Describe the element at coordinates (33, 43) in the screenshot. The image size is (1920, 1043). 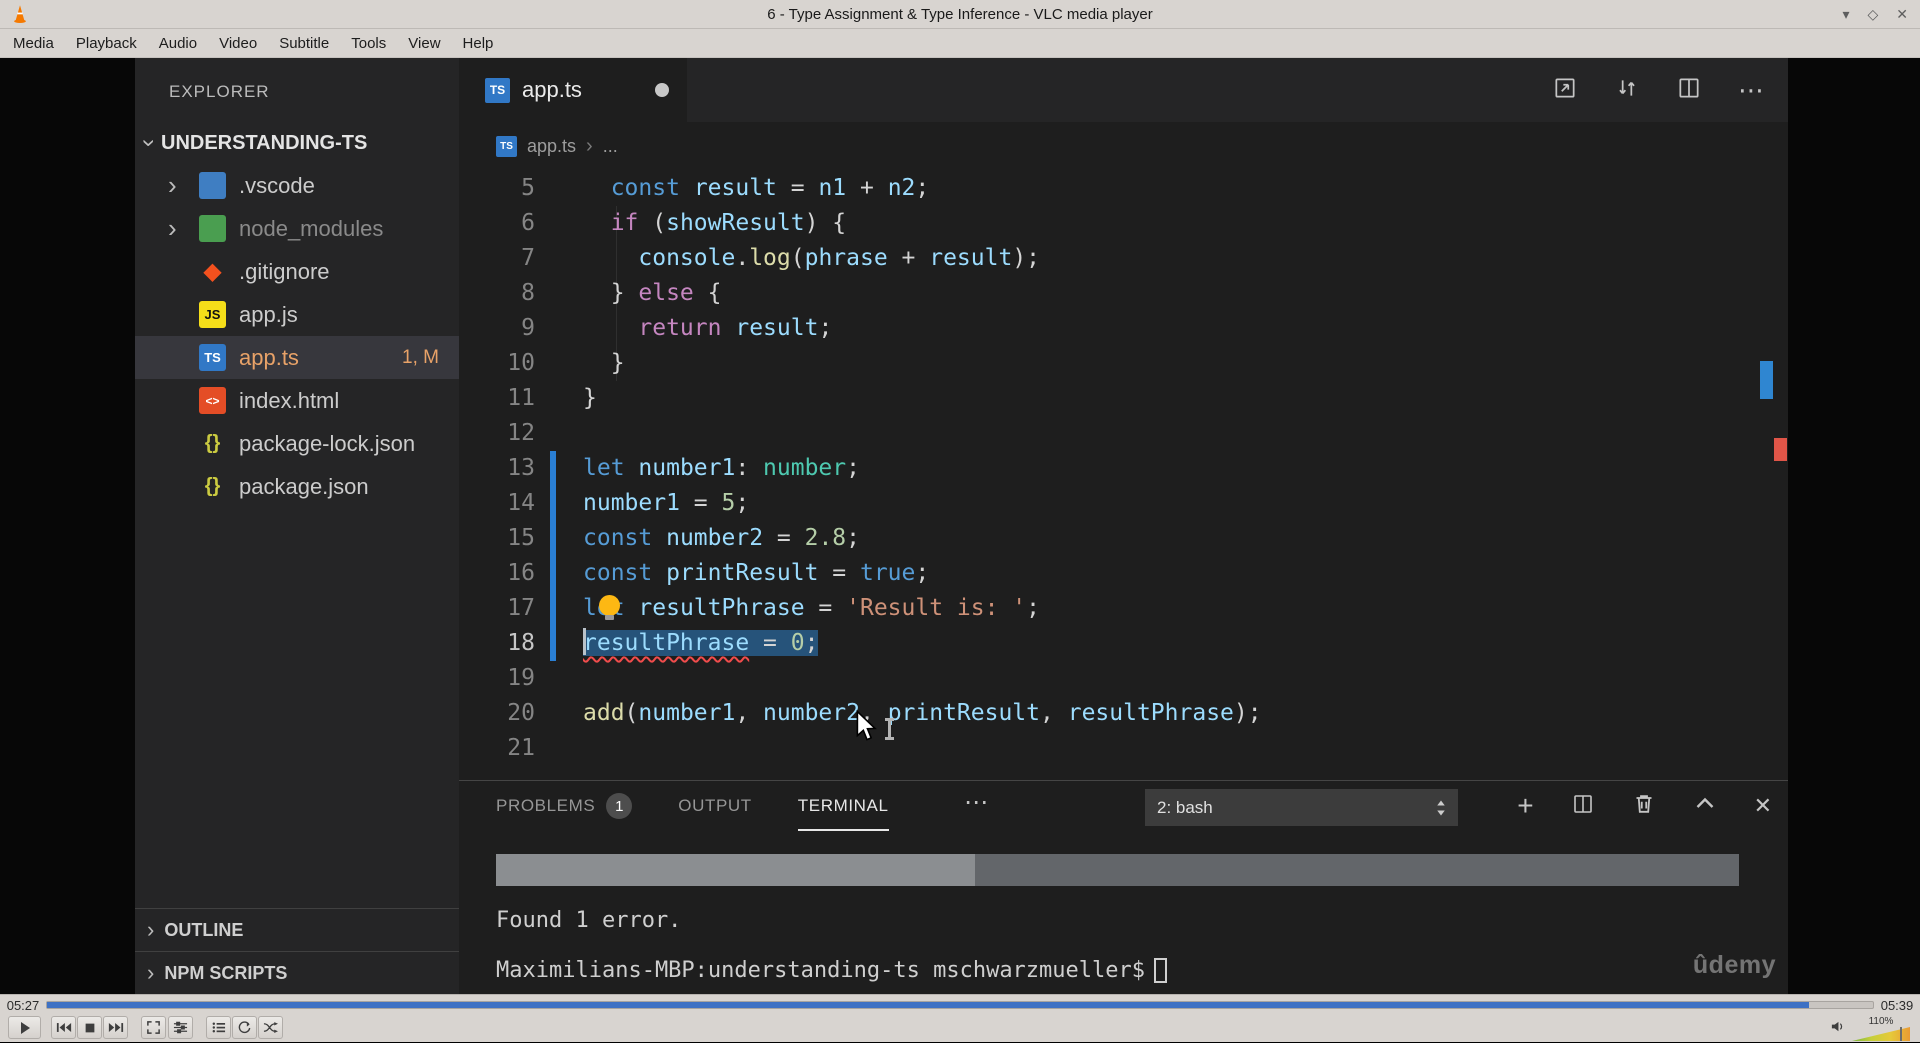
I see `menu-item-media: Media` at that location.